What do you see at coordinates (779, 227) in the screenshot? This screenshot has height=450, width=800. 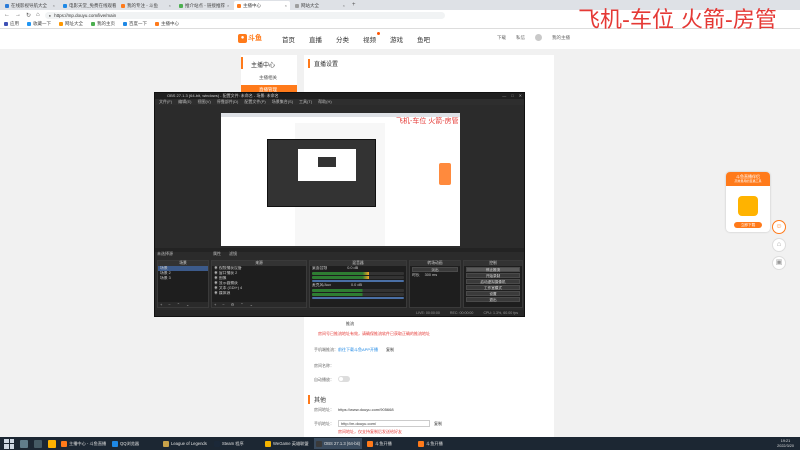 I see `chat-icon: ☺` at bounding box center [779, 227].